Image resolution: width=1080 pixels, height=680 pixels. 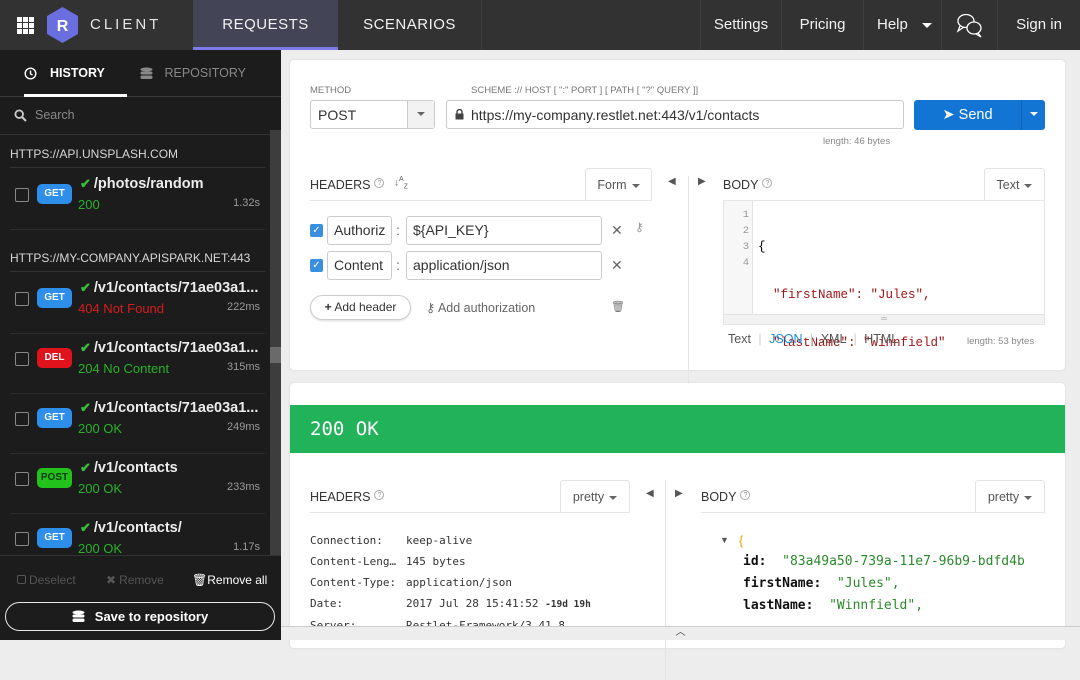 What do you see at coordinates (459, 582) in the screenshot?
I see `header-value: application/json` at bounding box center [459, 582].